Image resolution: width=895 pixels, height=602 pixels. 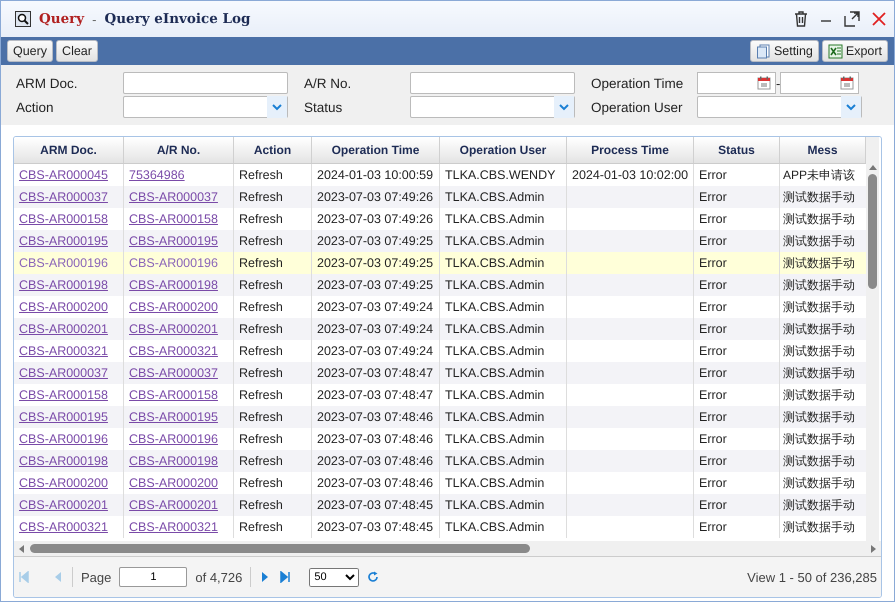 I want to click on table-row: CBS-AR000195 CBS-AR000195 Refresh 2023-07-03 07:48:46 TLKA.CBS.Admin Error 测试数据手动, so click(x=440, y=417).